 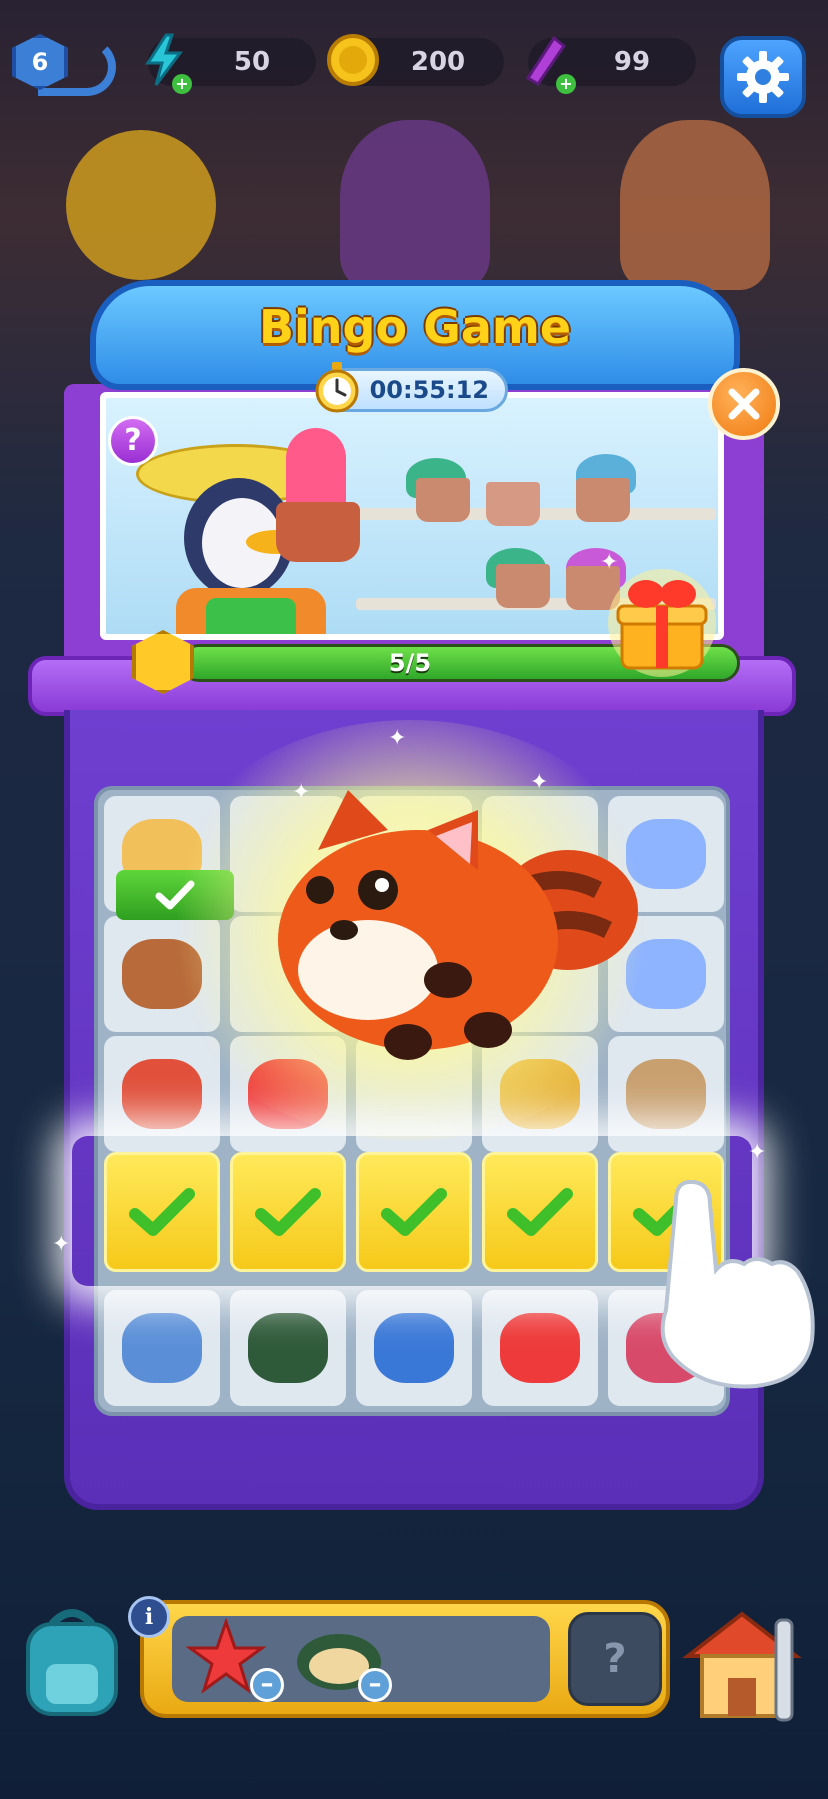 What do you see at coordinates (438, 62) in the screenshot?
I see `coin-value: 200` at bounding box center [438, 62].